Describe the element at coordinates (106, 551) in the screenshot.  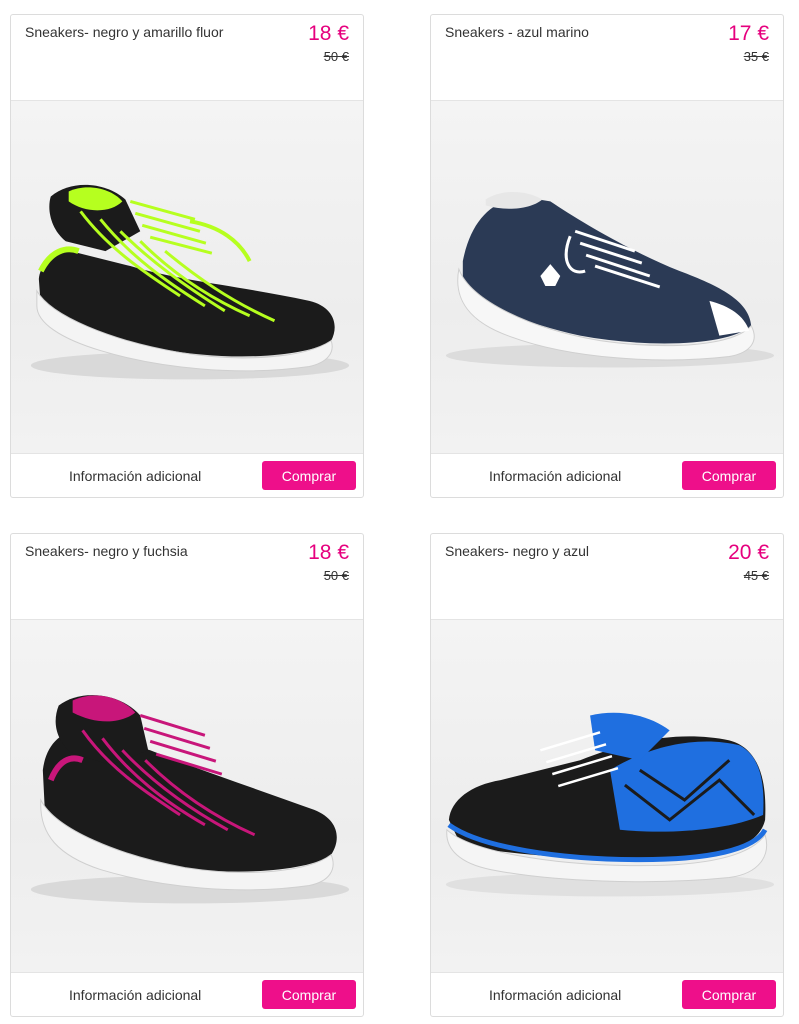
I see `product-title: Sneakers- negro y fuchsia` at that location.